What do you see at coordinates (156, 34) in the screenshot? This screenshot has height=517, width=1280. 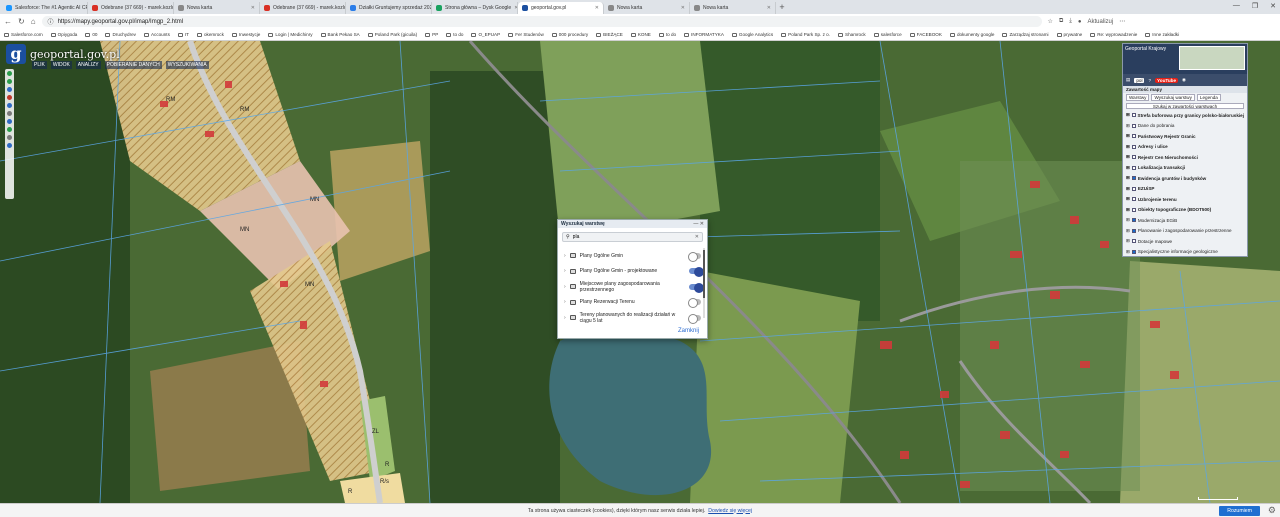 I see `bookmark-item: Accounts` at bounding box center [156, 34].